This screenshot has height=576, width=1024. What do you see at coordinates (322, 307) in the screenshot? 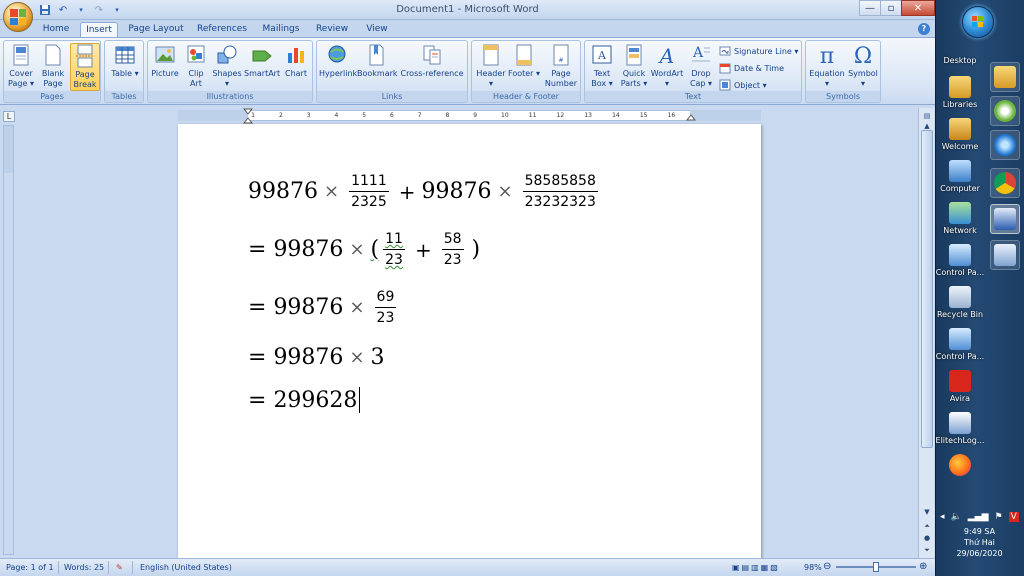
I see `equation-line-3: = 99876 × 69 23` at bounding box center [322, 307].